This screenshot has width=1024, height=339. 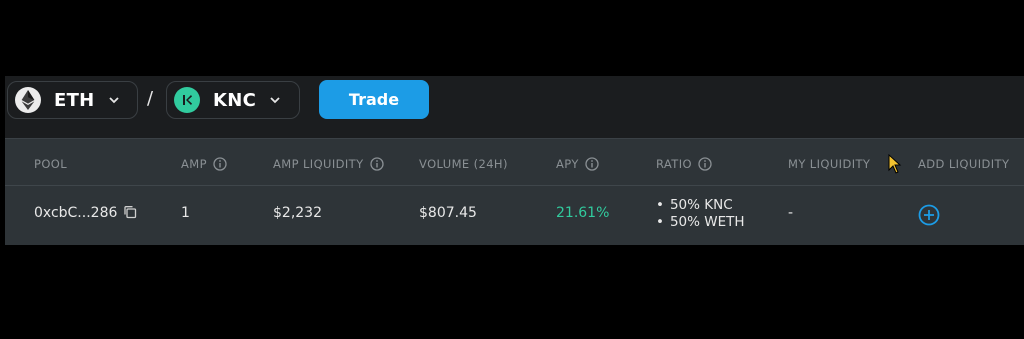 I want to click on header-amp: AMP, so click(x=204, y=164).